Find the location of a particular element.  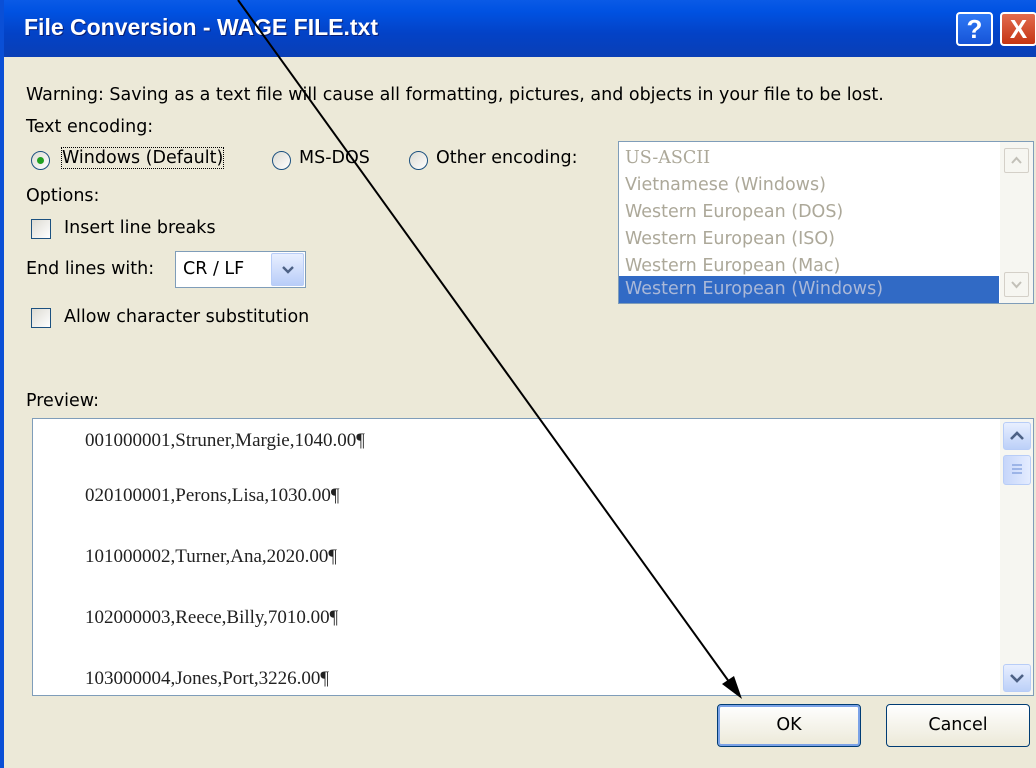

encoding-list-item: Western European (DOS) is located at coordinates (809, 212).